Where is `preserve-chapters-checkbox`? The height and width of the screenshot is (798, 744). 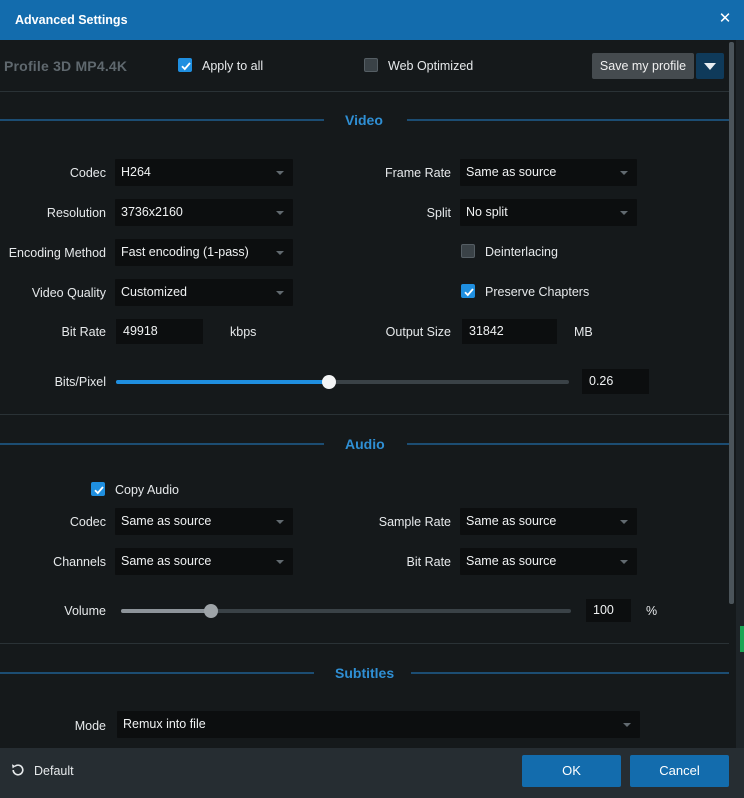 preserve-chapters-checkbox is located at coordinates (468, 291).